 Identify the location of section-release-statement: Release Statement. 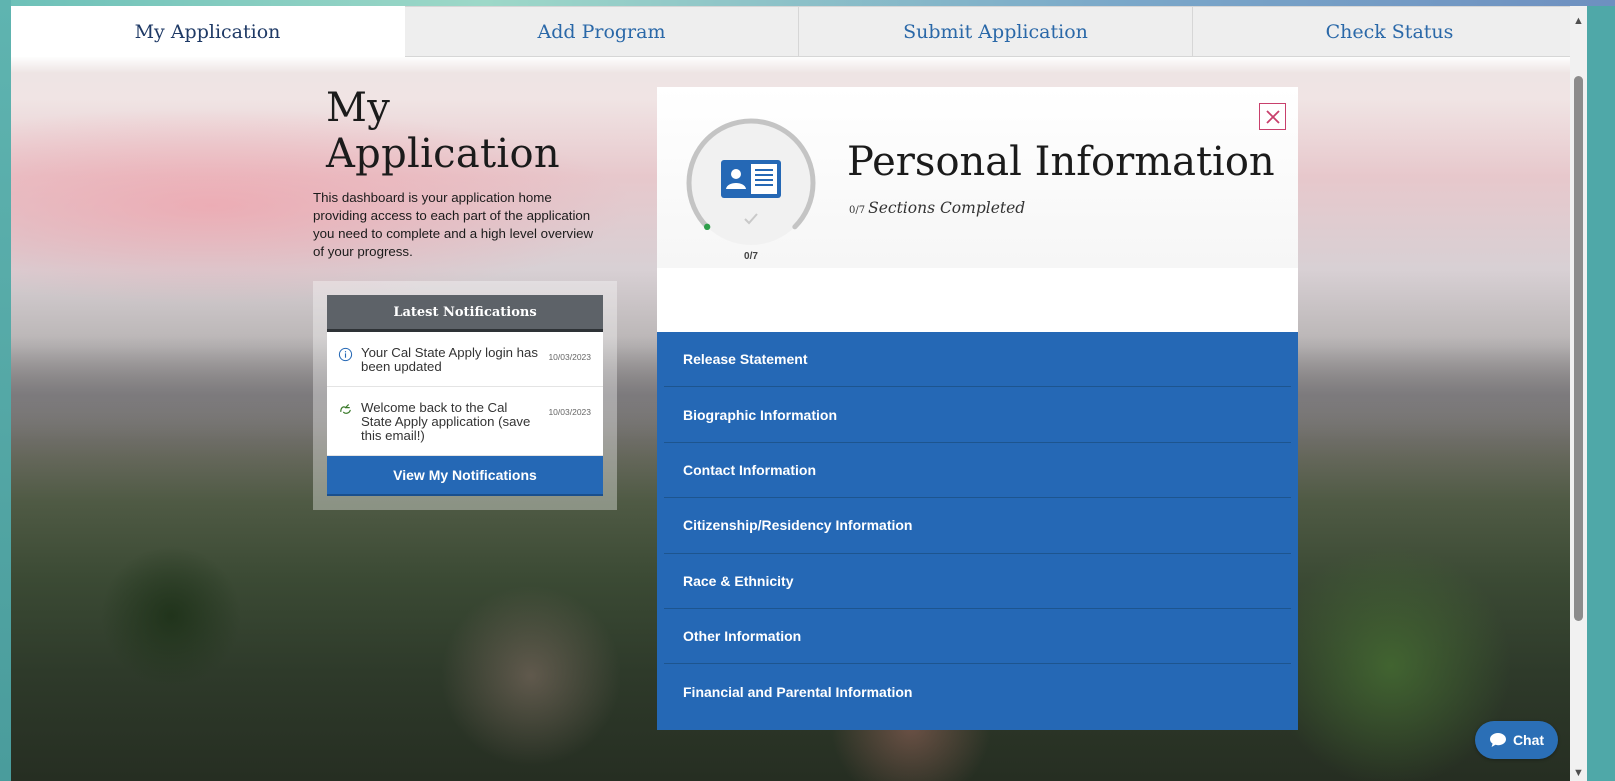
(977, 360).